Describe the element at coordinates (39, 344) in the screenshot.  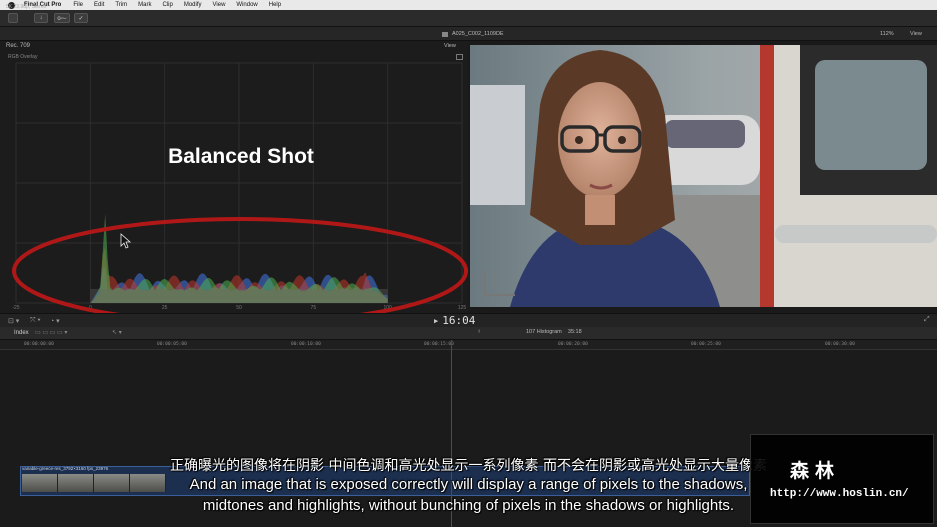
I see `ruler-label: 00:00:00:00` at that location.